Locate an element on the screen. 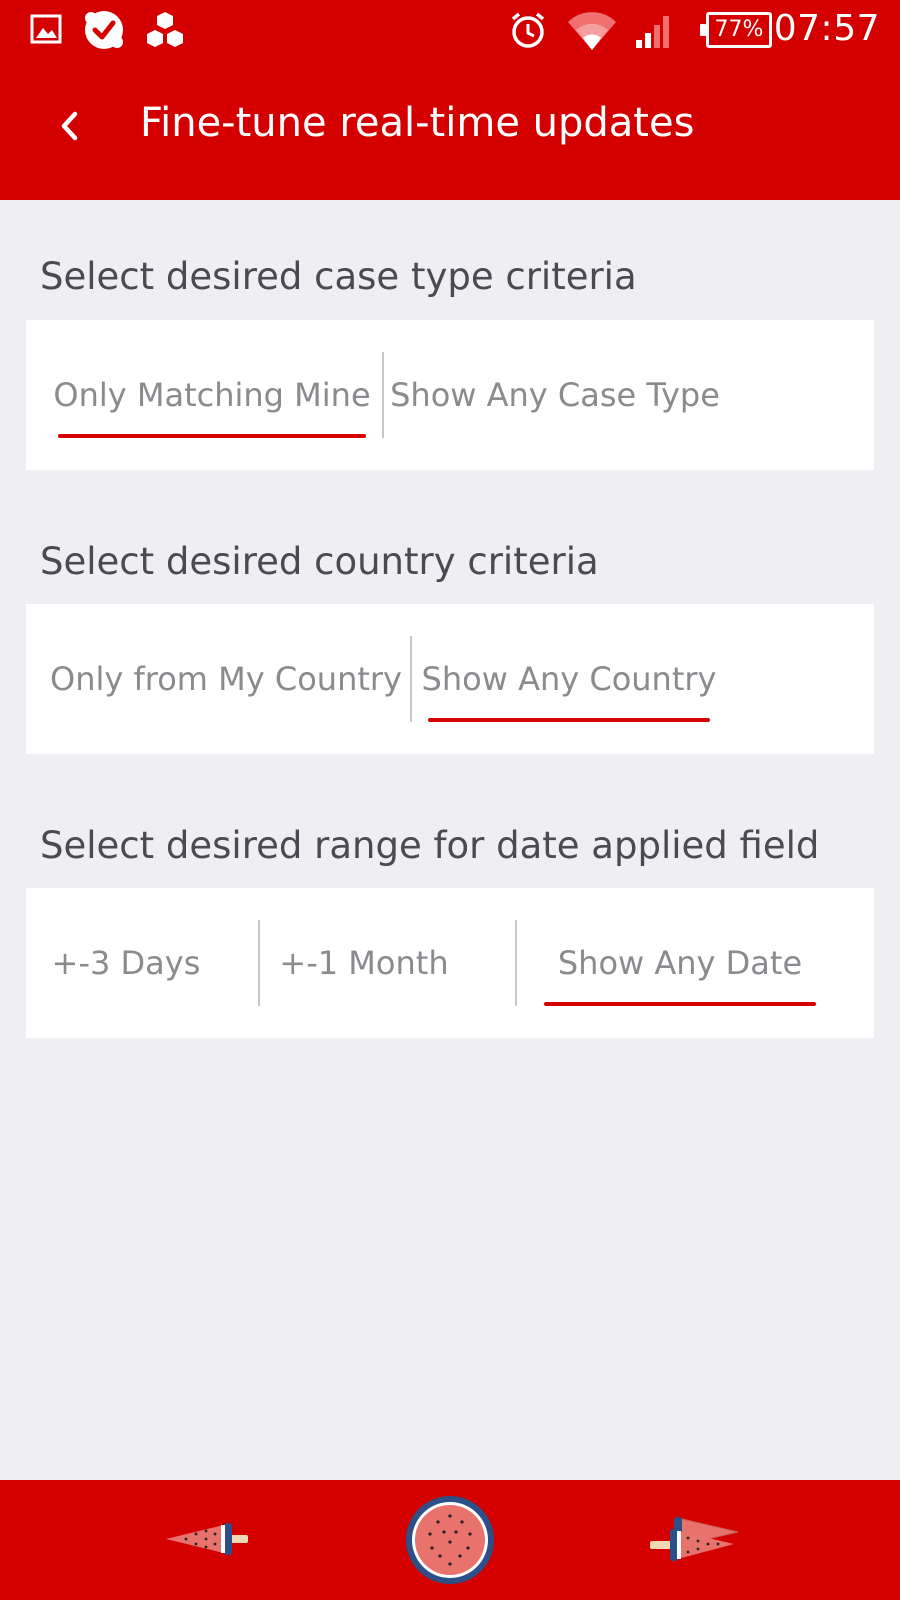 The height and width of the screenshot is (1600, 900). option-show-any-country: Show Any Country is located at coordinates (569, 679).